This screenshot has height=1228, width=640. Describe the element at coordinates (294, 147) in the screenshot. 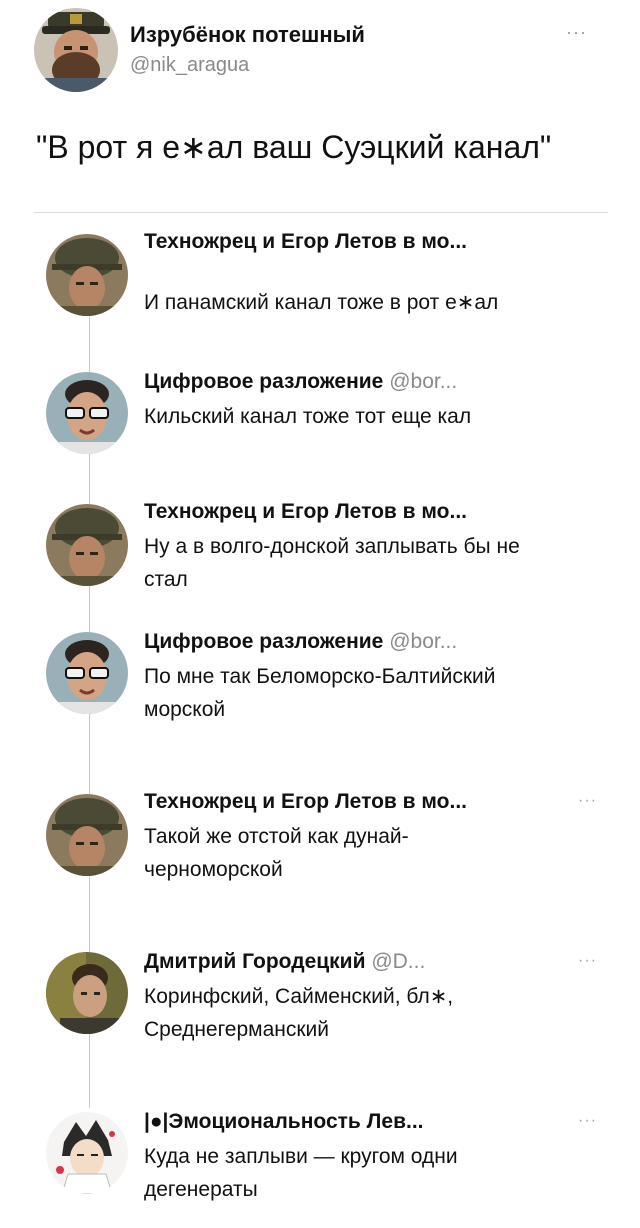

I see `post-text: "В рот я е∗ал ваш Суэцкий канал"` at that location.